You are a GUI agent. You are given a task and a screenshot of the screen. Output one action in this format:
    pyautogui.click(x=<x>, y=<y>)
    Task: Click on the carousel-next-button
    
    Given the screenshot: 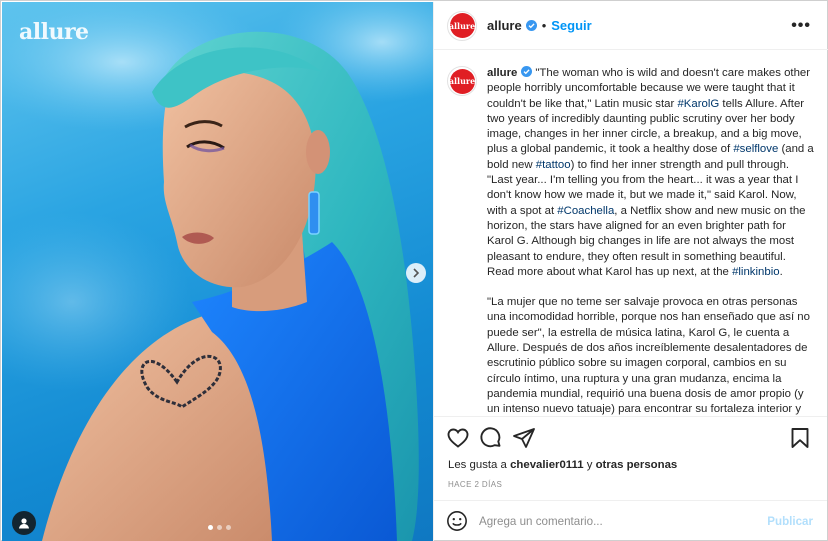 What is the action you would take?
    pyautogui.click(x=416, y=273)
    